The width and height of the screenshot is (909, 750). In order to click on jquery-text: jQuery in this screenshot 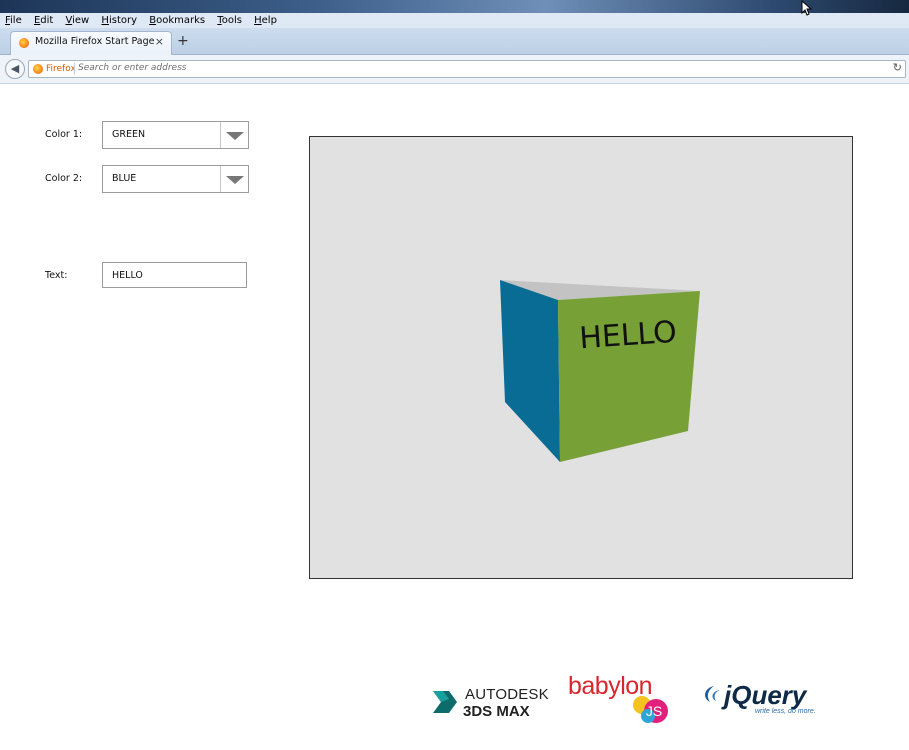, I will do `click(765, 695)`.